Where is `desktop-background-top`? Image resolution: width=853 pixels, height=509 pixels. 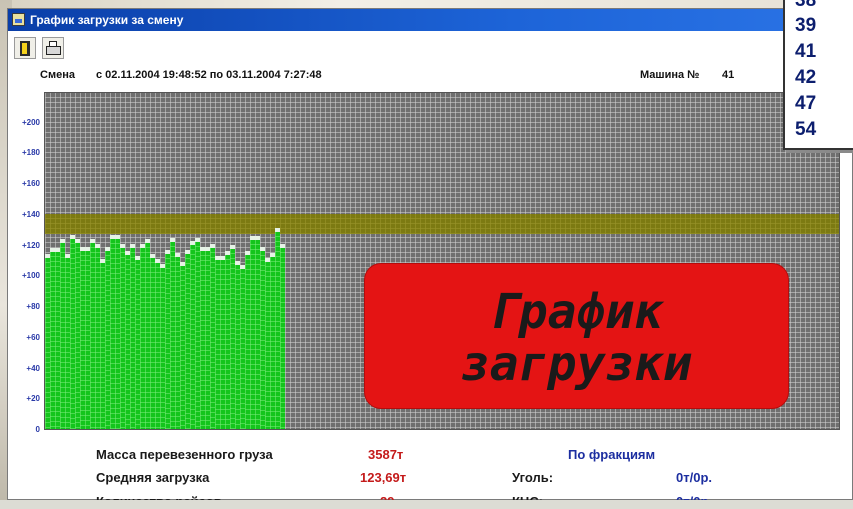 desktop-background-top is located at coordinates (426, 4).